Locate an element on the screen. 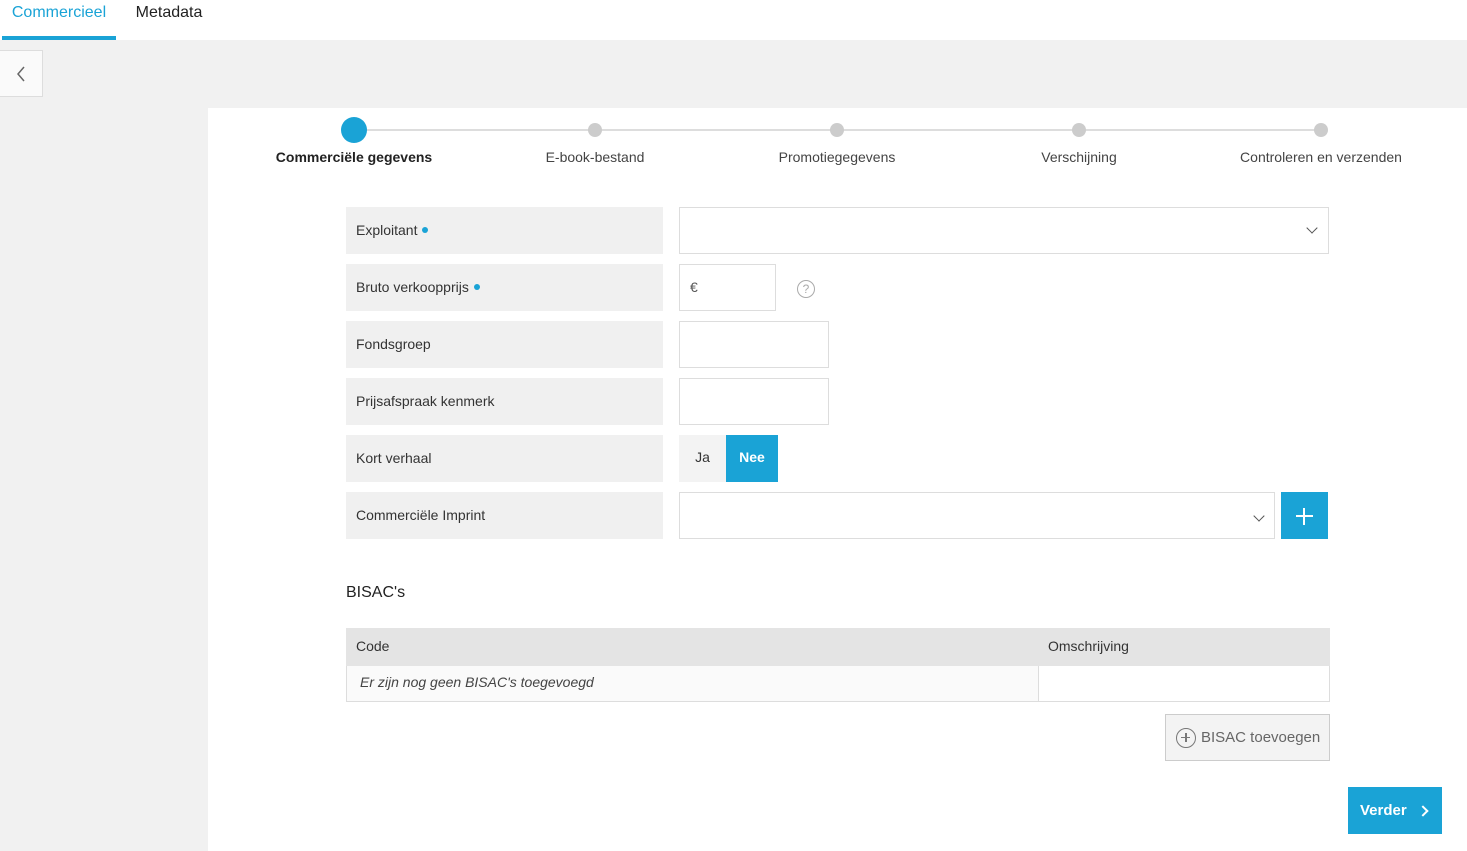  column-header-omschrijving: Omschrijving is located at coordinates (1088, 646).